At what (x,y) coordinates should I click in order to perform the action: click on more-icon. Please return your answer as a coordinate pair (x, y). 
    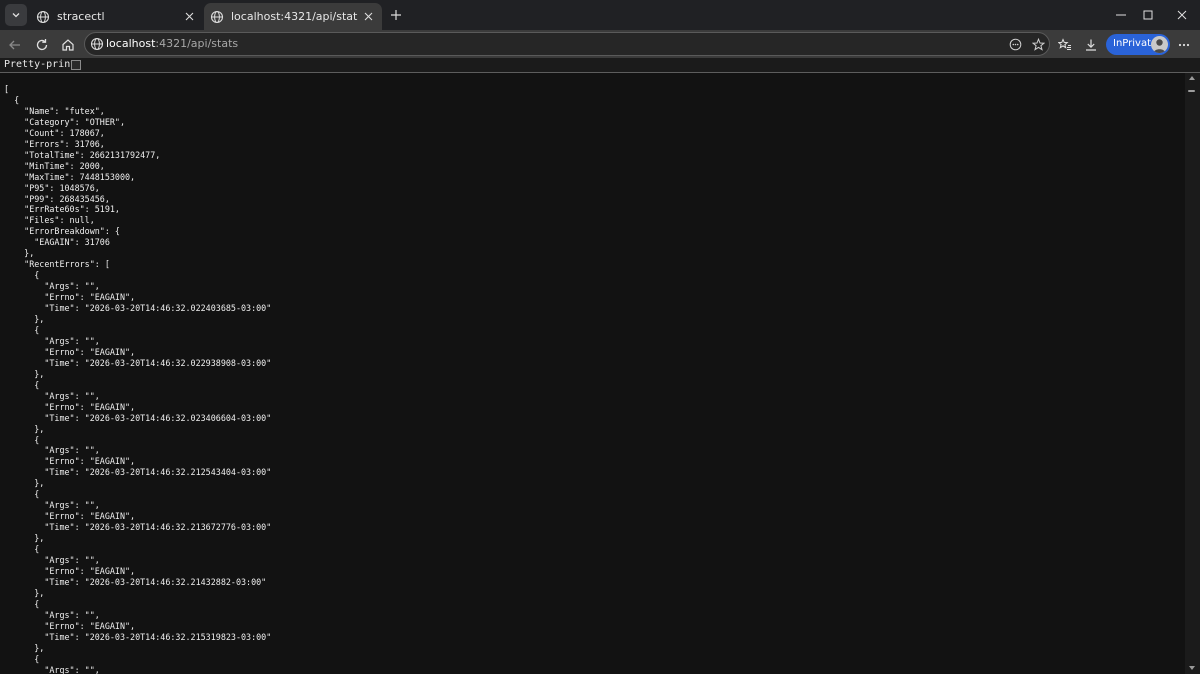
    Looking at the image, I should click on (1184, 45).